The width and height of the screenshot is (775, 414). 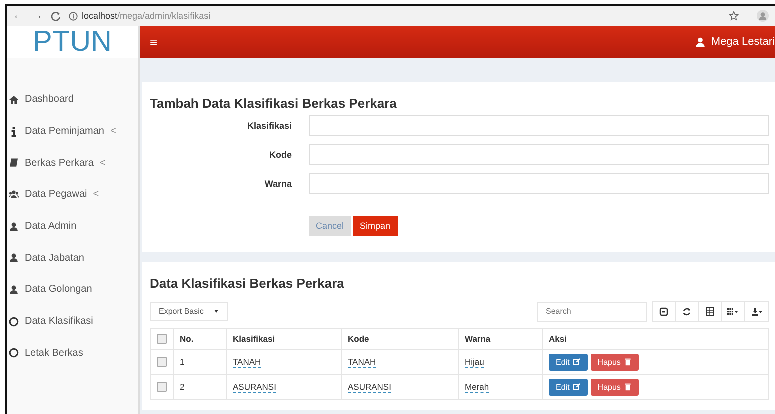 I want to click on square-icon, so click(x=664, y=311).